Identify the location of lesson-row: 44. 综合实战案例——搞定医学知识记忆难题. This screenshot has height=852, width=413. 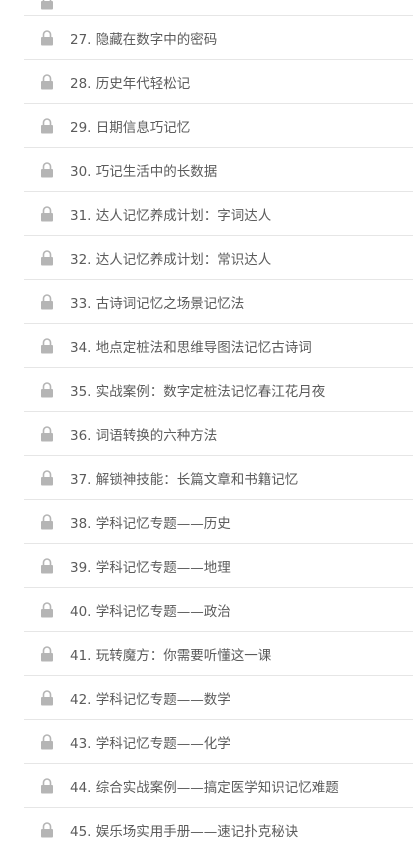
(218, 786).